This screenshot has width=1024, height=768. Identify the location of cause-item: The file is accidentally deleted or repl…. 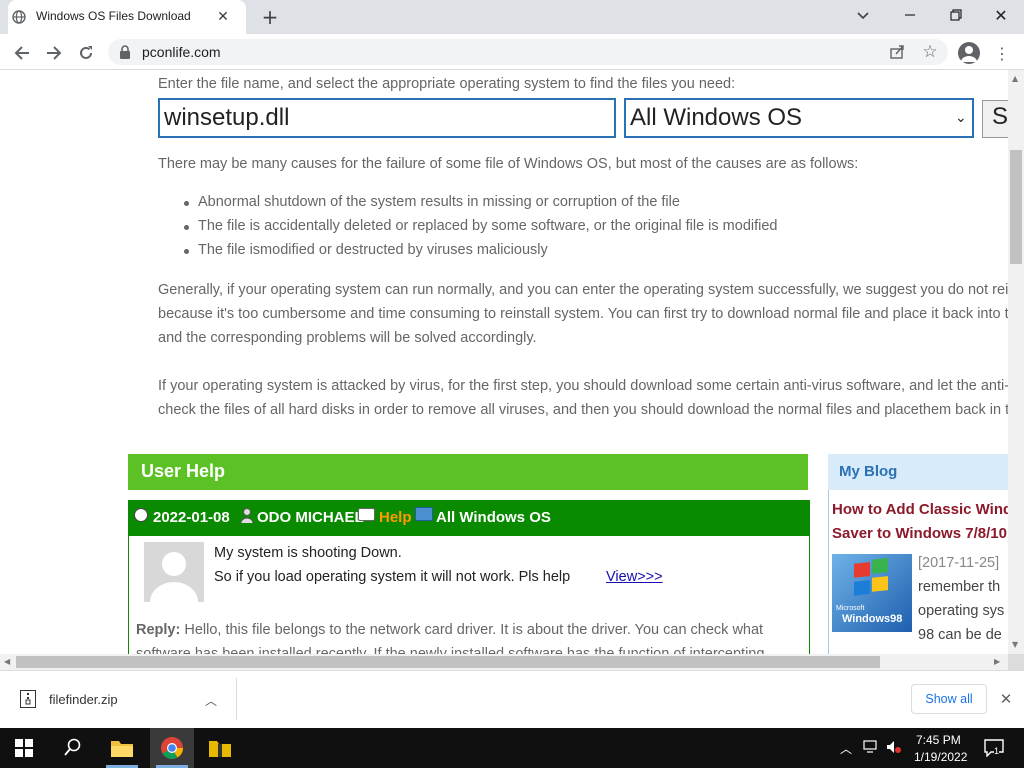
(488, 226).